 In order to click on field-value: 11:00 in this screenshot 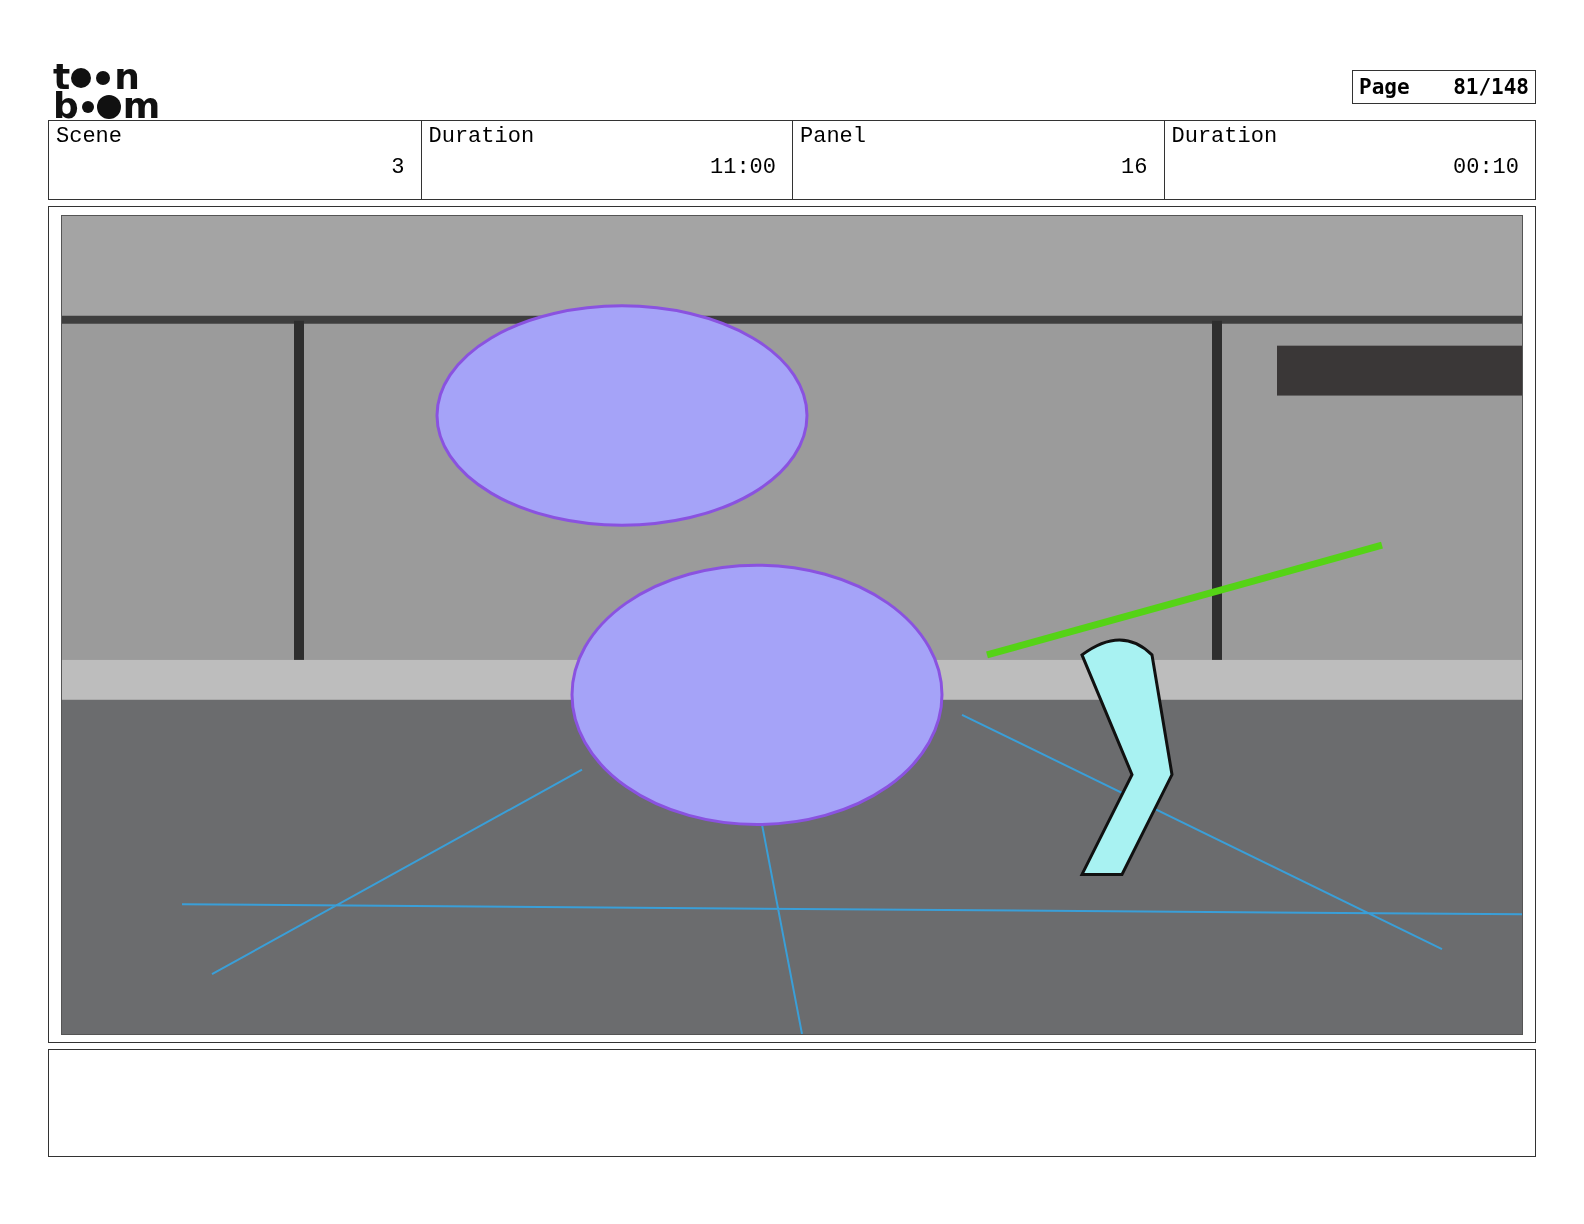, I will do `click(743, 167)`.